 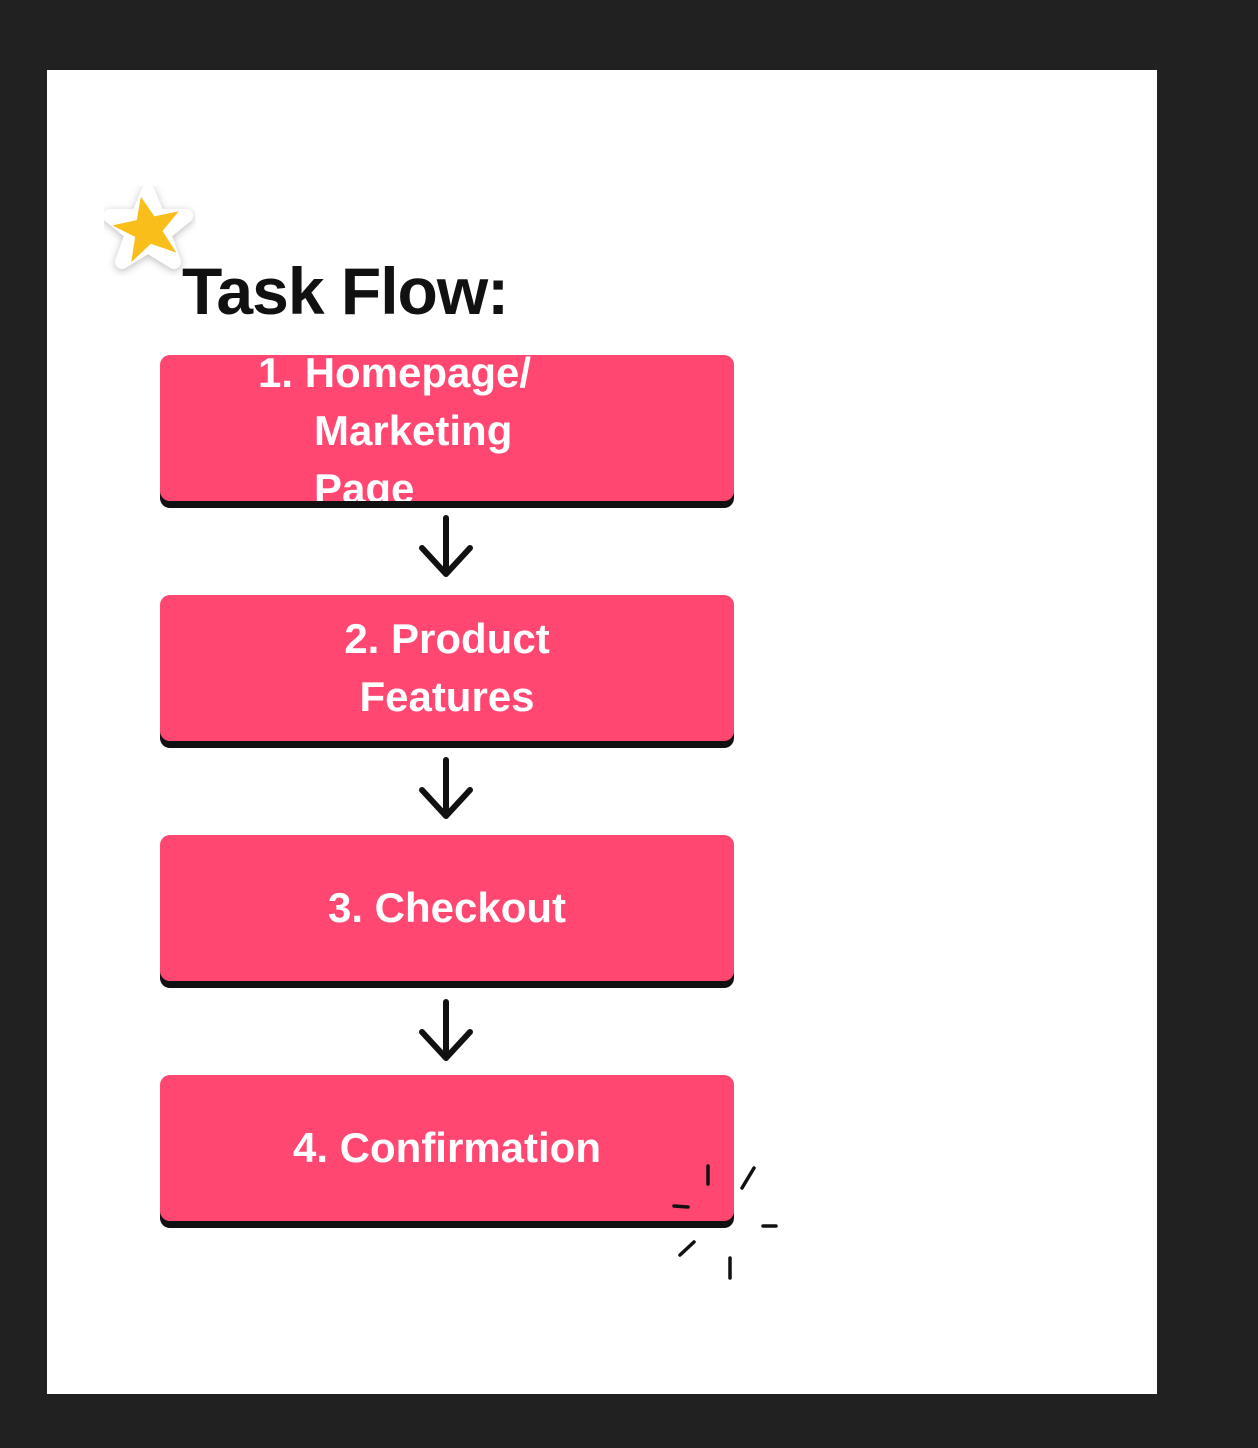 I want to click on flow-step-label: 2. Product Features, so click(x=447, y=667).